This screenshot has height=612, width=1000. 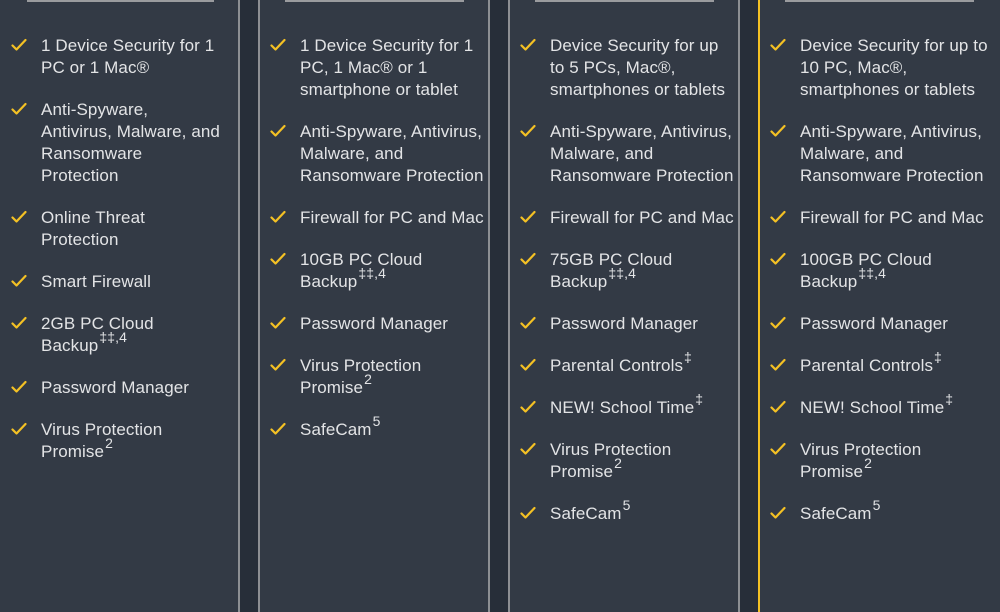 What do you see at coordinates (624, 1) in the screenshot?
I see `plan-3-button-edge` at bounding box center [624, 1].